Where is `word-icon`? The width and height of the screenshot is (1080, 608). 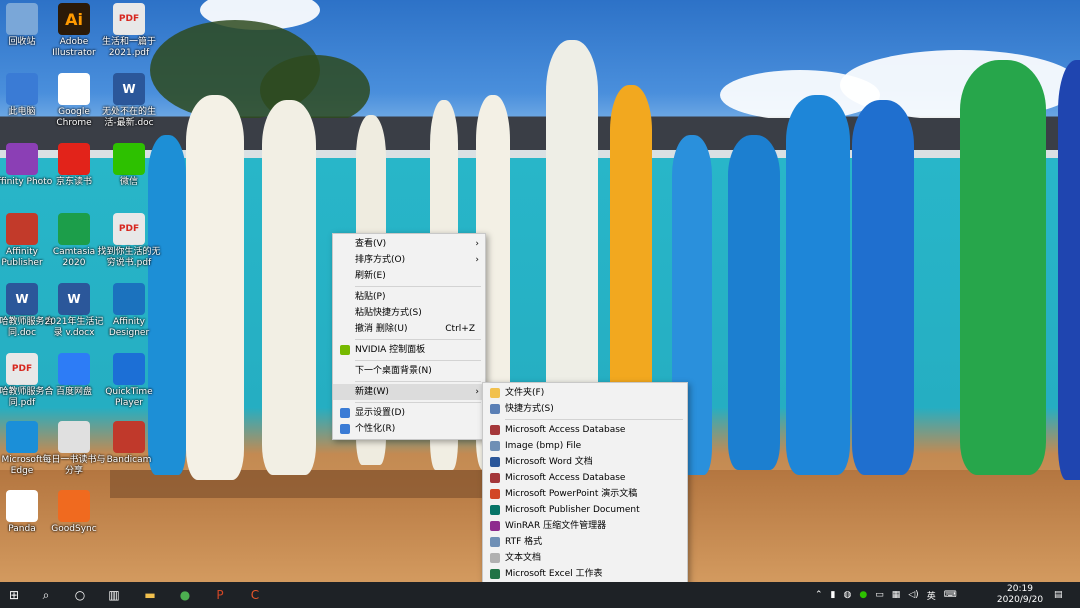
word-icon is located at coordinates (495, 462).